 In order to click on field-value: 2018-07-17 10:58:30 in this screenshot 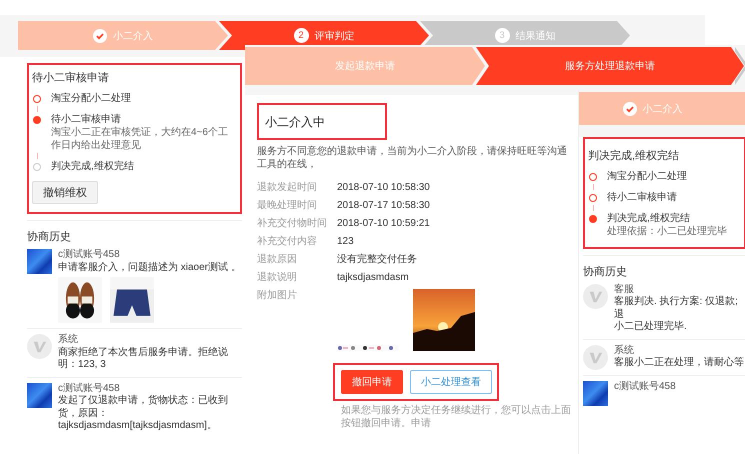, I will do `click(384, 206)`.